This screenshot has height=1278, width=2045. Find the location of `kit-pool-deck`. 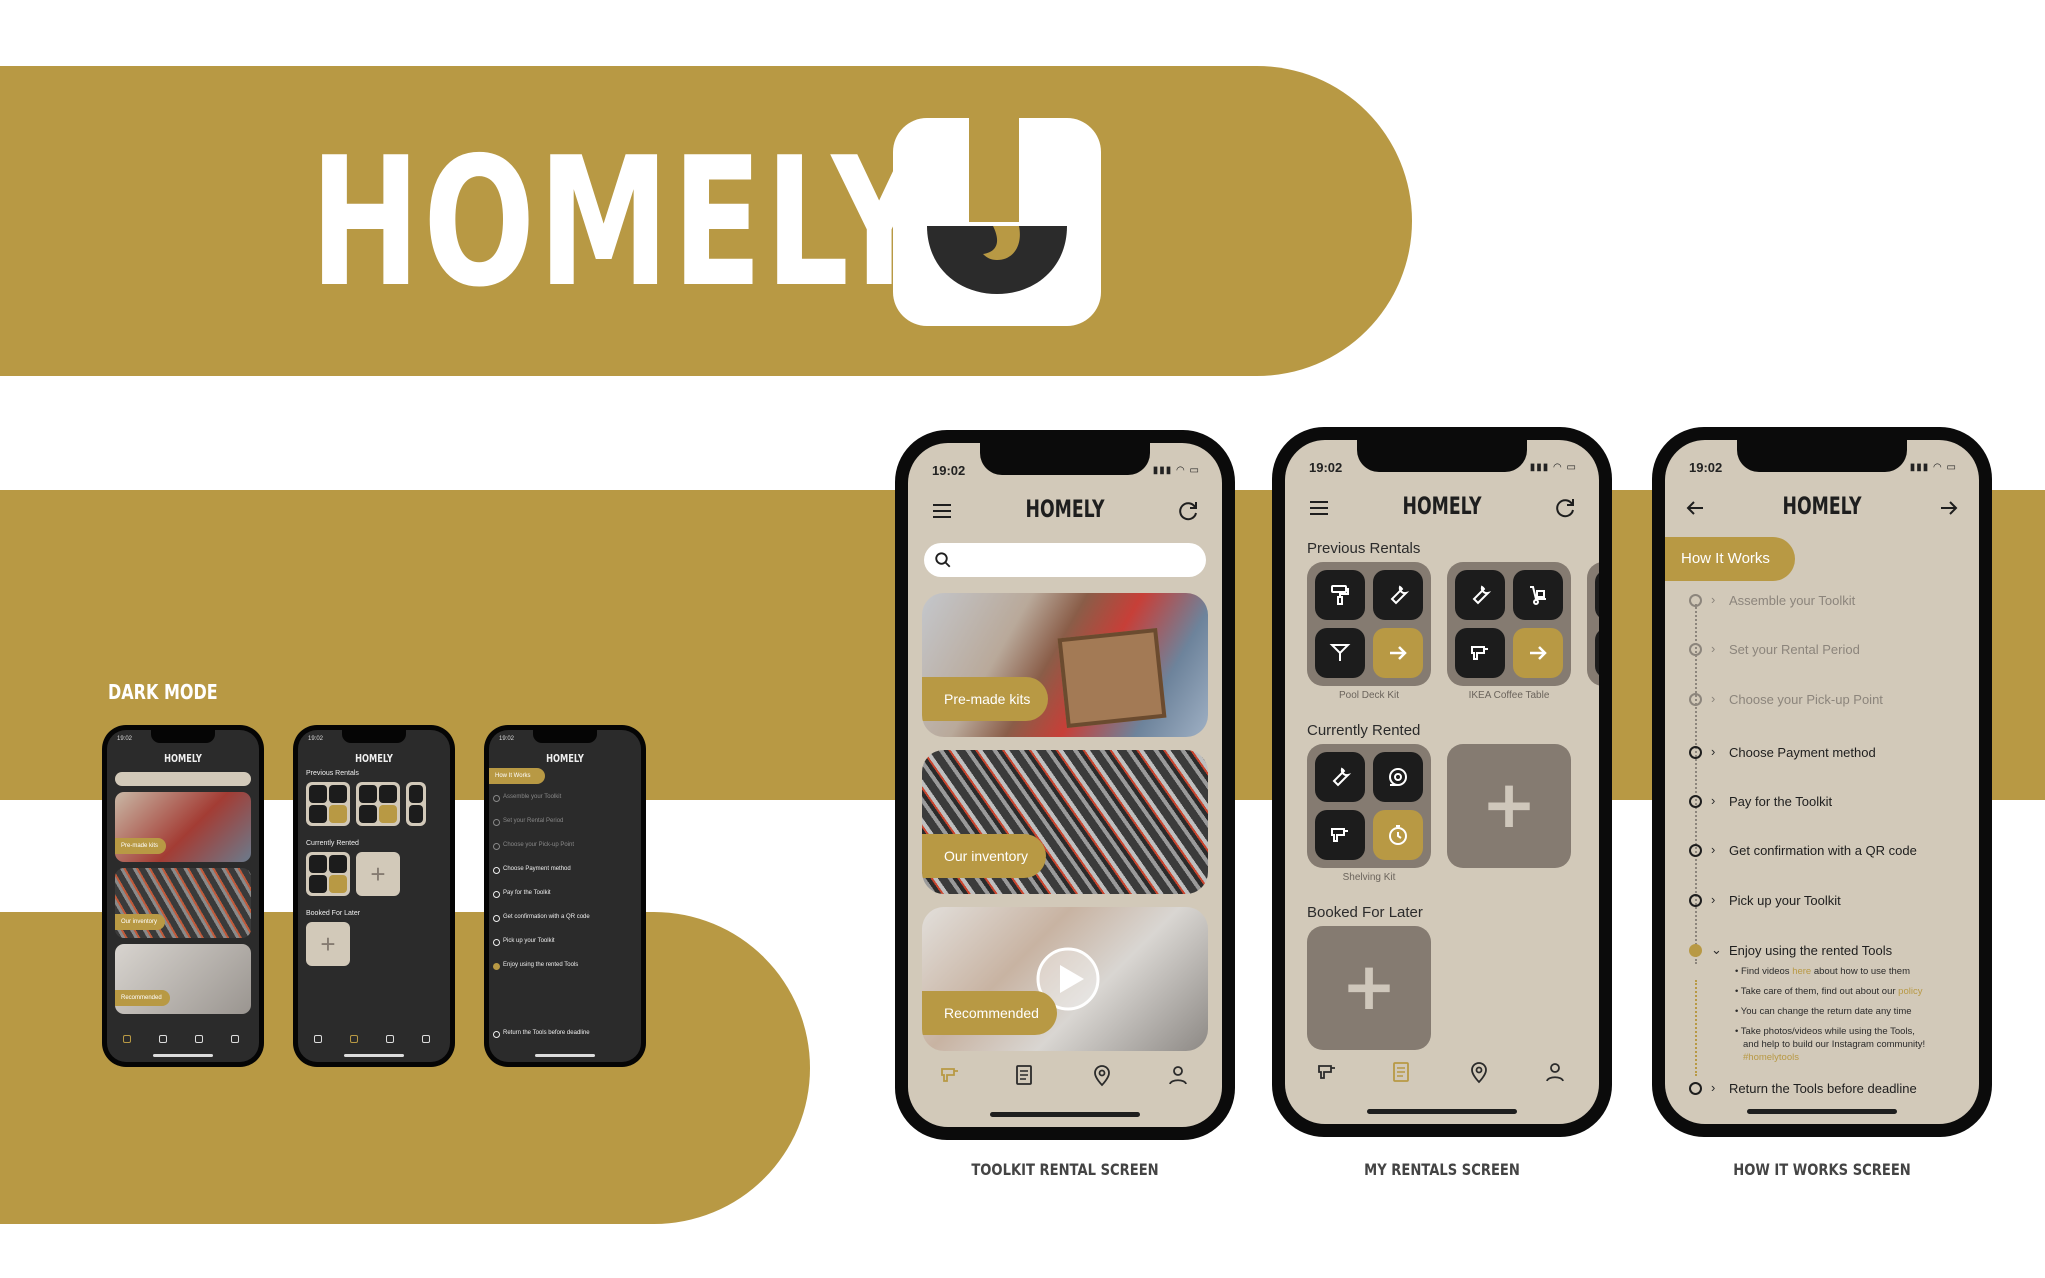

kit-pool-deck is located at coordinates (1369, 624).